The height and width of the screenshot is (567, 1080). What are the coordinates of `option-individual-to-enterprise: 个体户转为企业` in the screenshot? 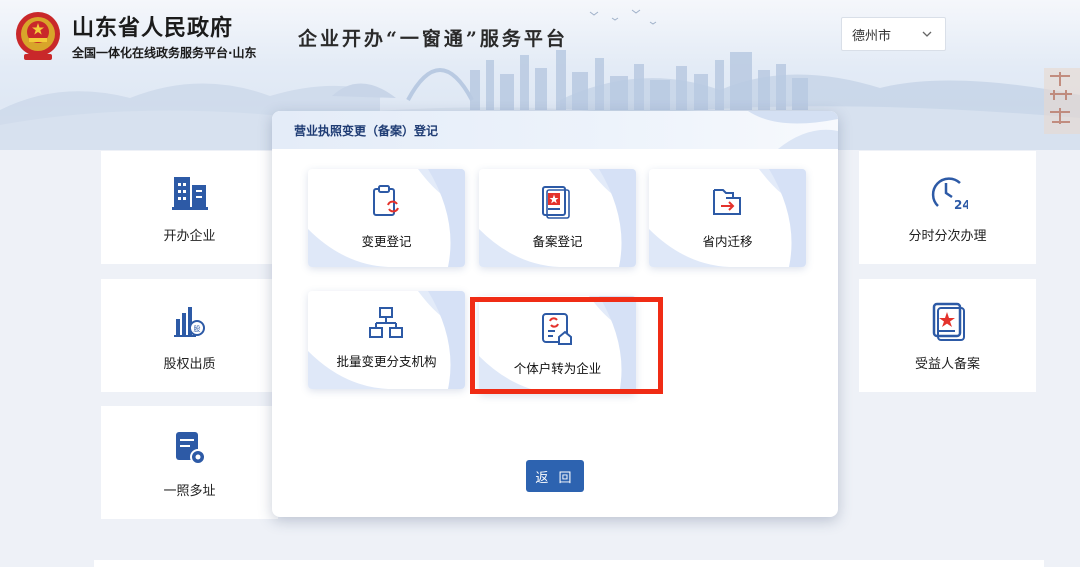 It's located at (557, 345).